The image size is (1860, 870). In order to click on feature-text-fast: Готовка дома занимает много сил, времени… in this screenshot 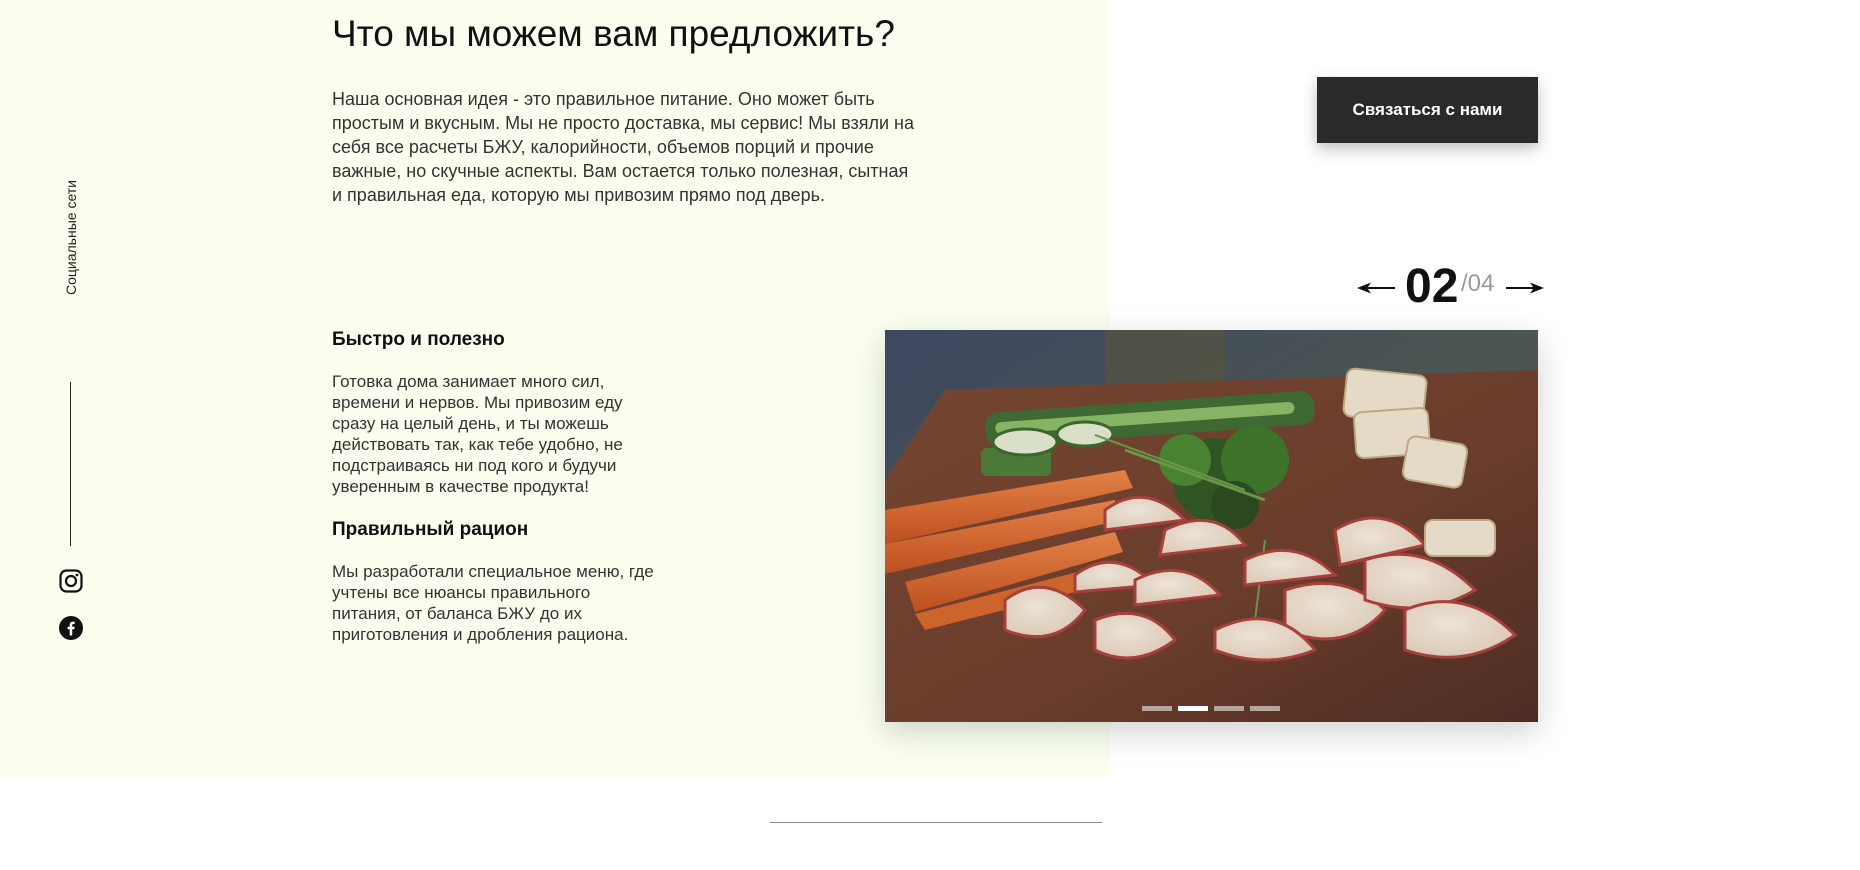, I will do `click(477, 434)`.